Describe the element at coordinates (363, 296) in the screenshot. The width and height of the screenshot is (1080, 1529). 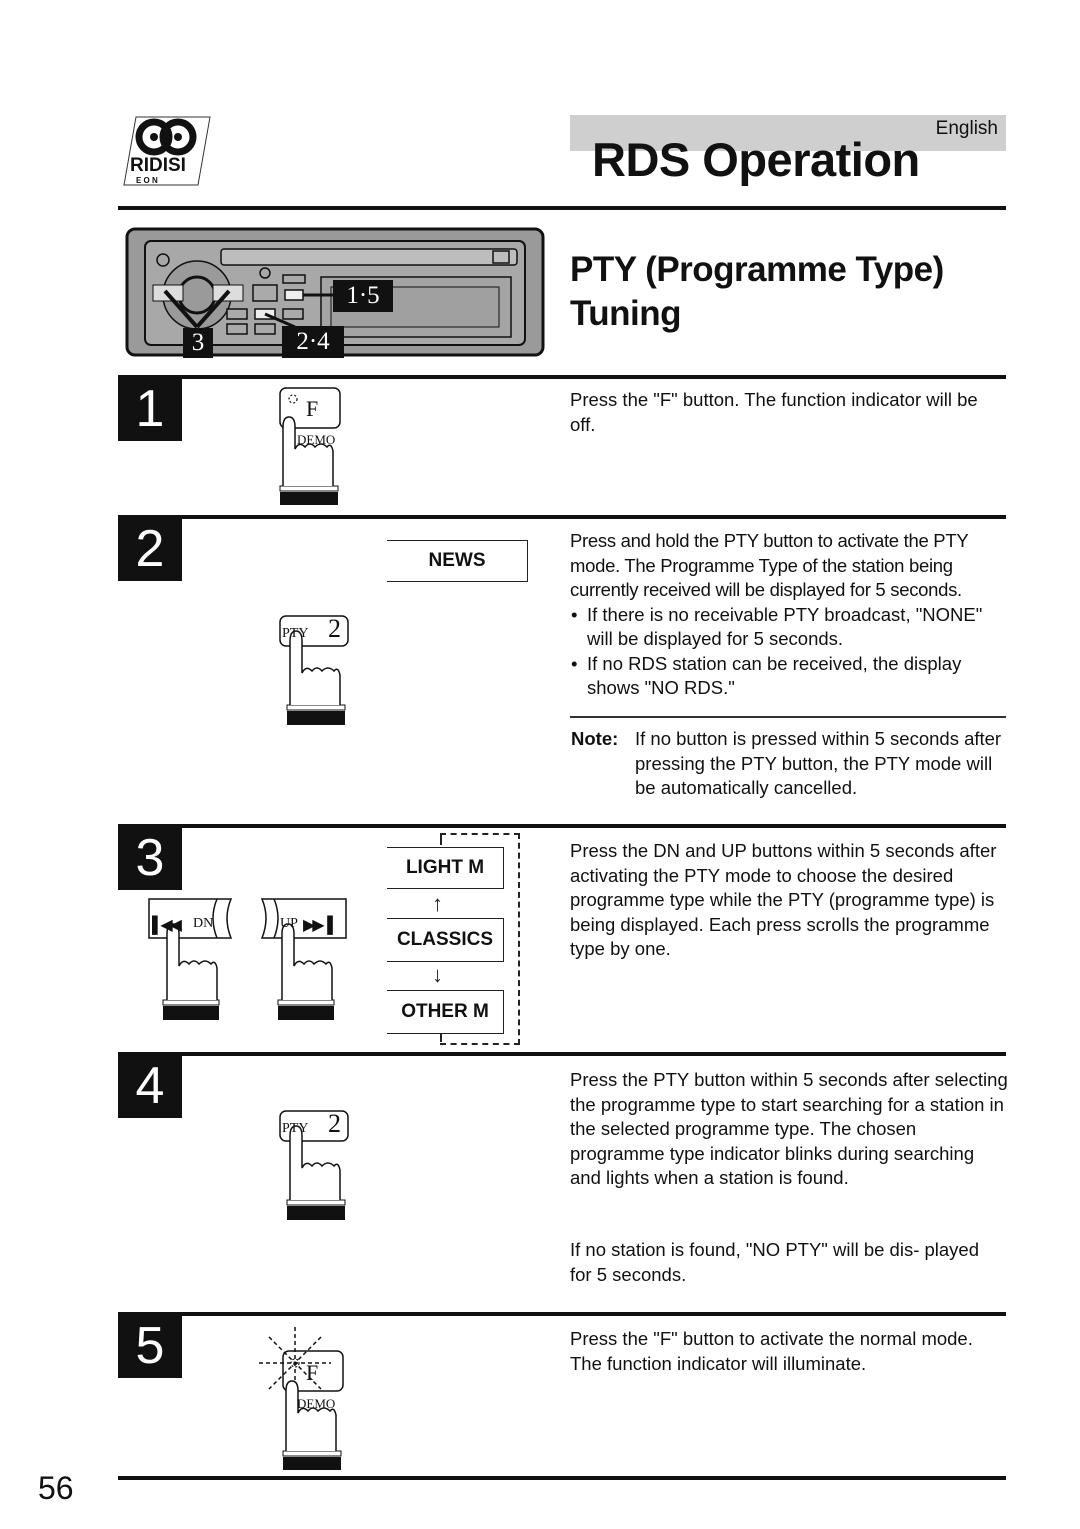
I see `callout-1-5: 1·5` at that location.